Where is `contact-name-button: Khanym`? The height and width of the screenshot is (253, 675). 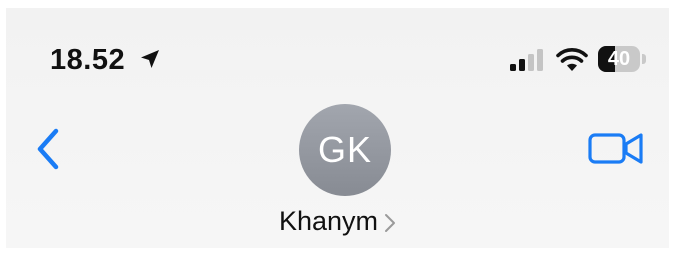
contact-name-button: Khanym is located at coordinates (337, 221).